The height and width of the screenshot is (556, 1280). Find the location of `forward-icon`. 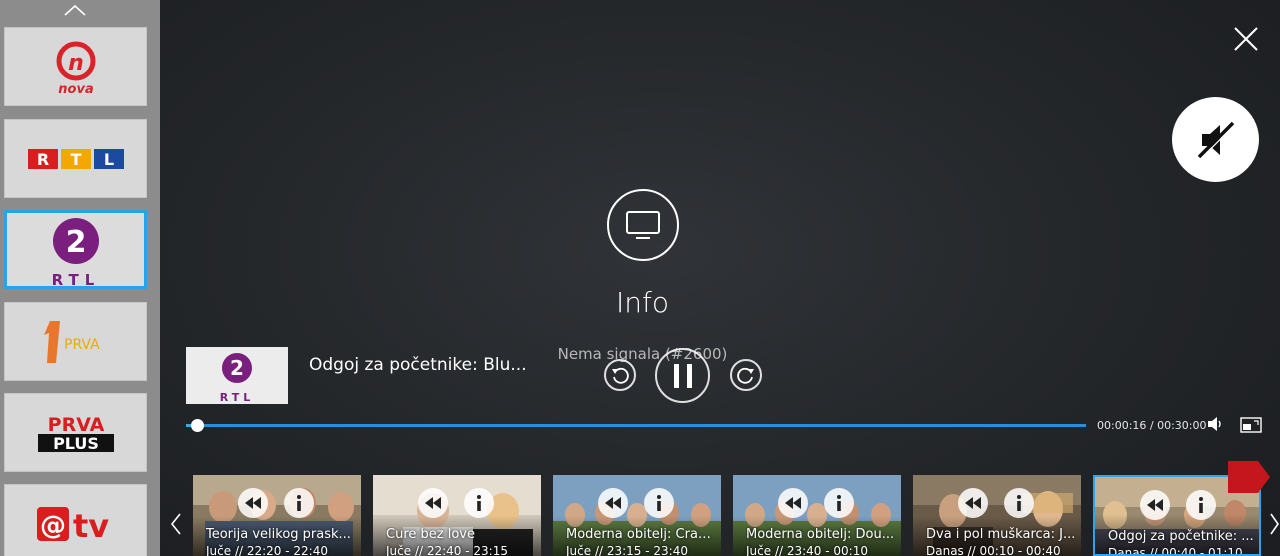

forward-icon is located at coordinates (745, 375).